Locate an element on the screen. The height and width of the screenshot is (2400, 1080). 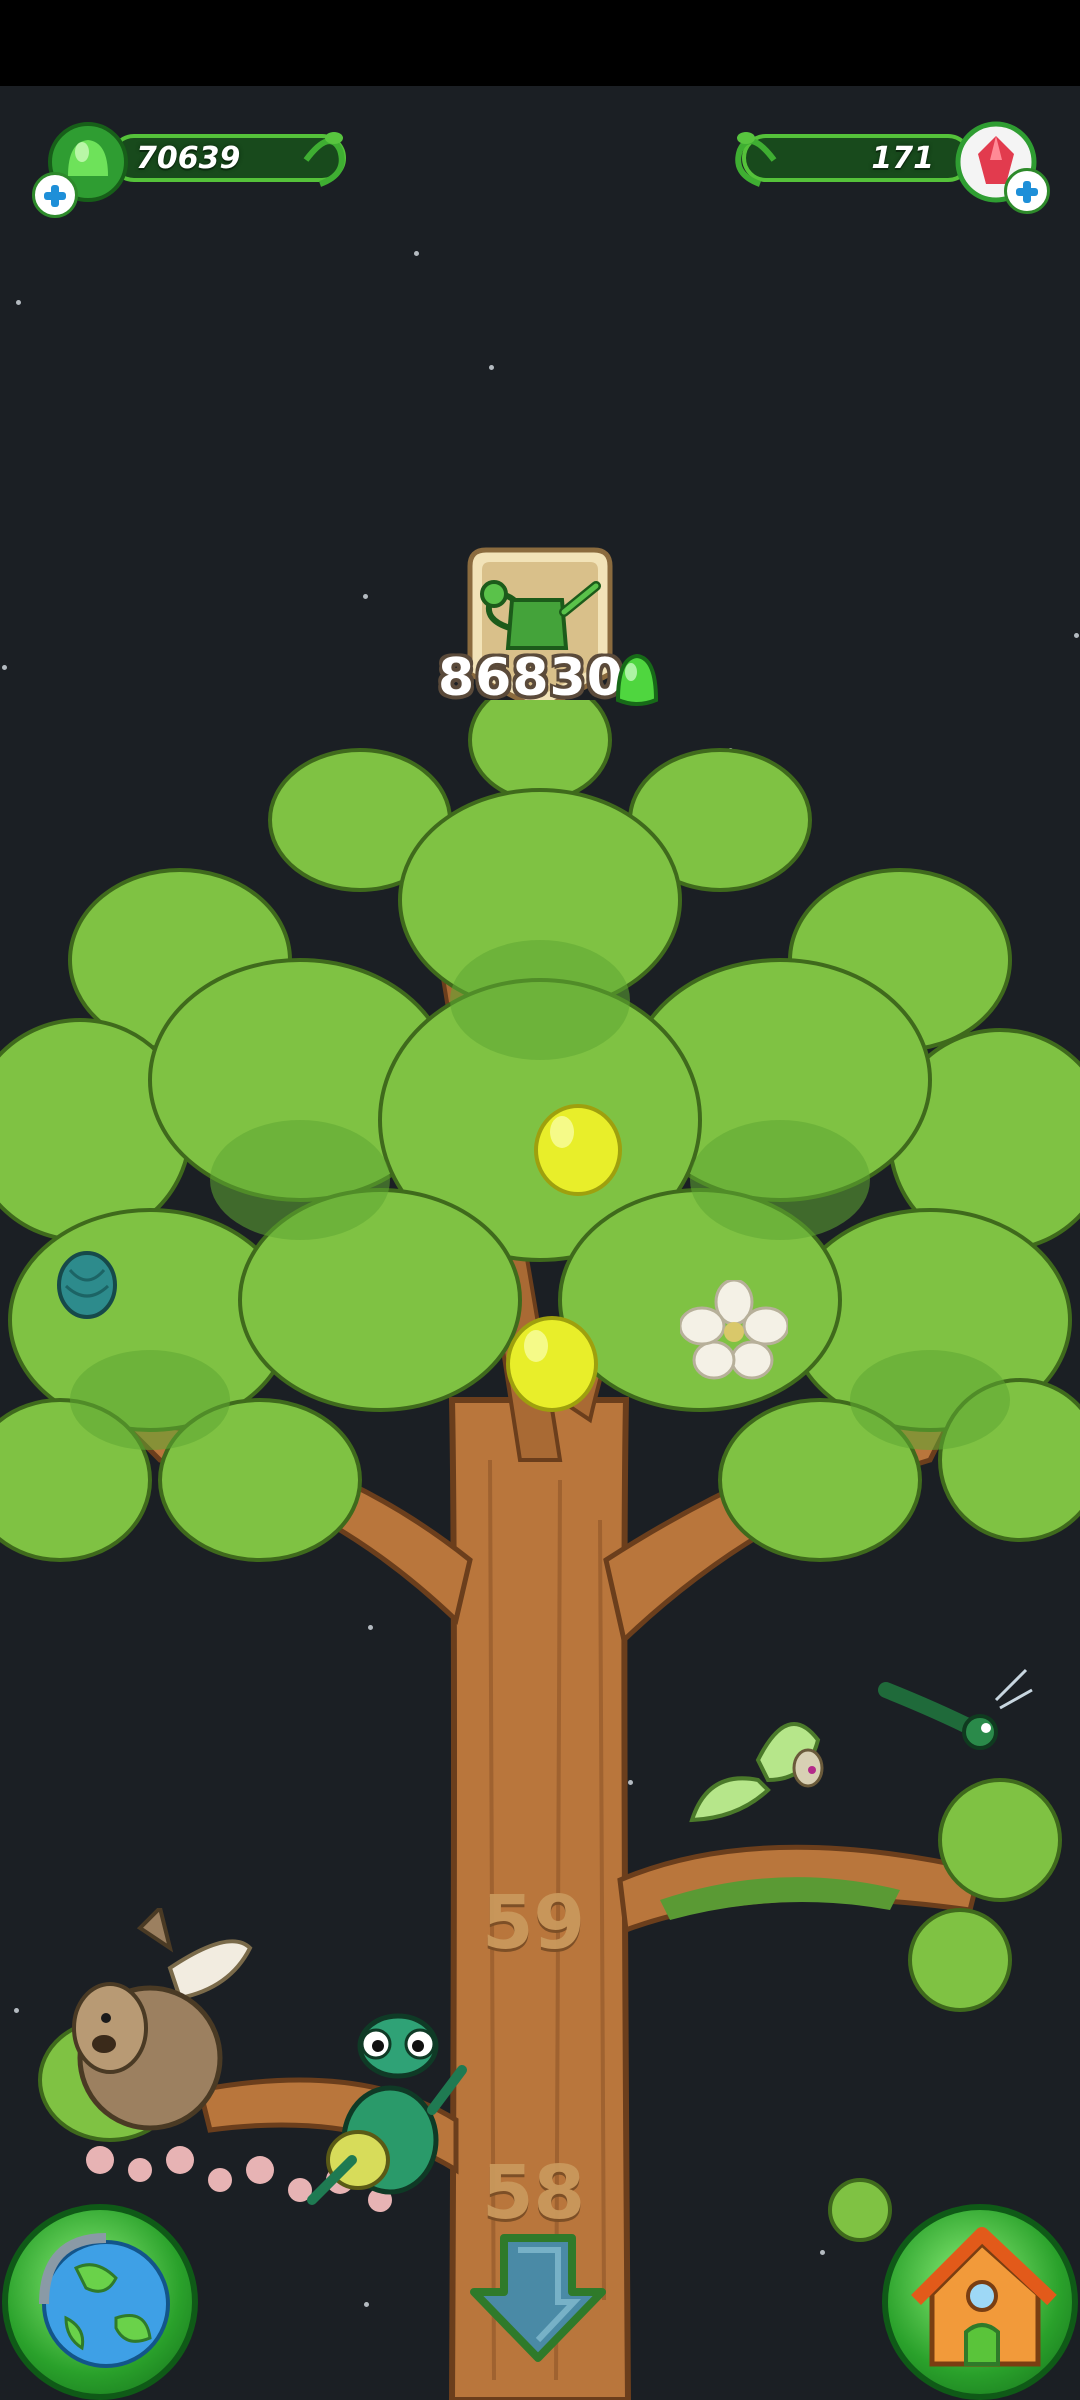
gem-count: 70639 is located at coordinates (188, 158).